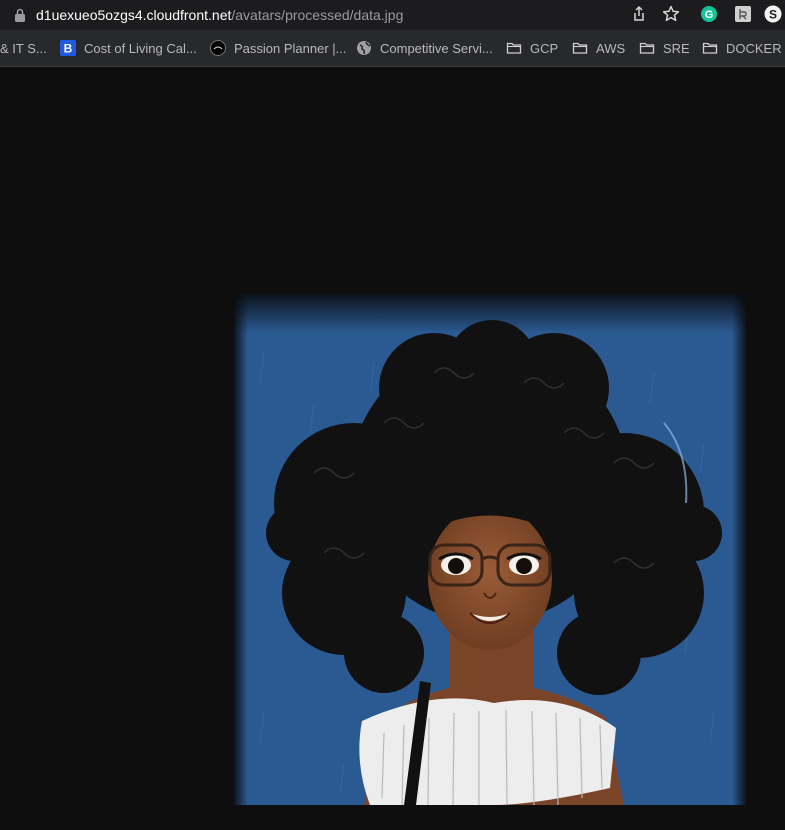  I want to click on grammarly-extension-icon: G, so click(709, 14).